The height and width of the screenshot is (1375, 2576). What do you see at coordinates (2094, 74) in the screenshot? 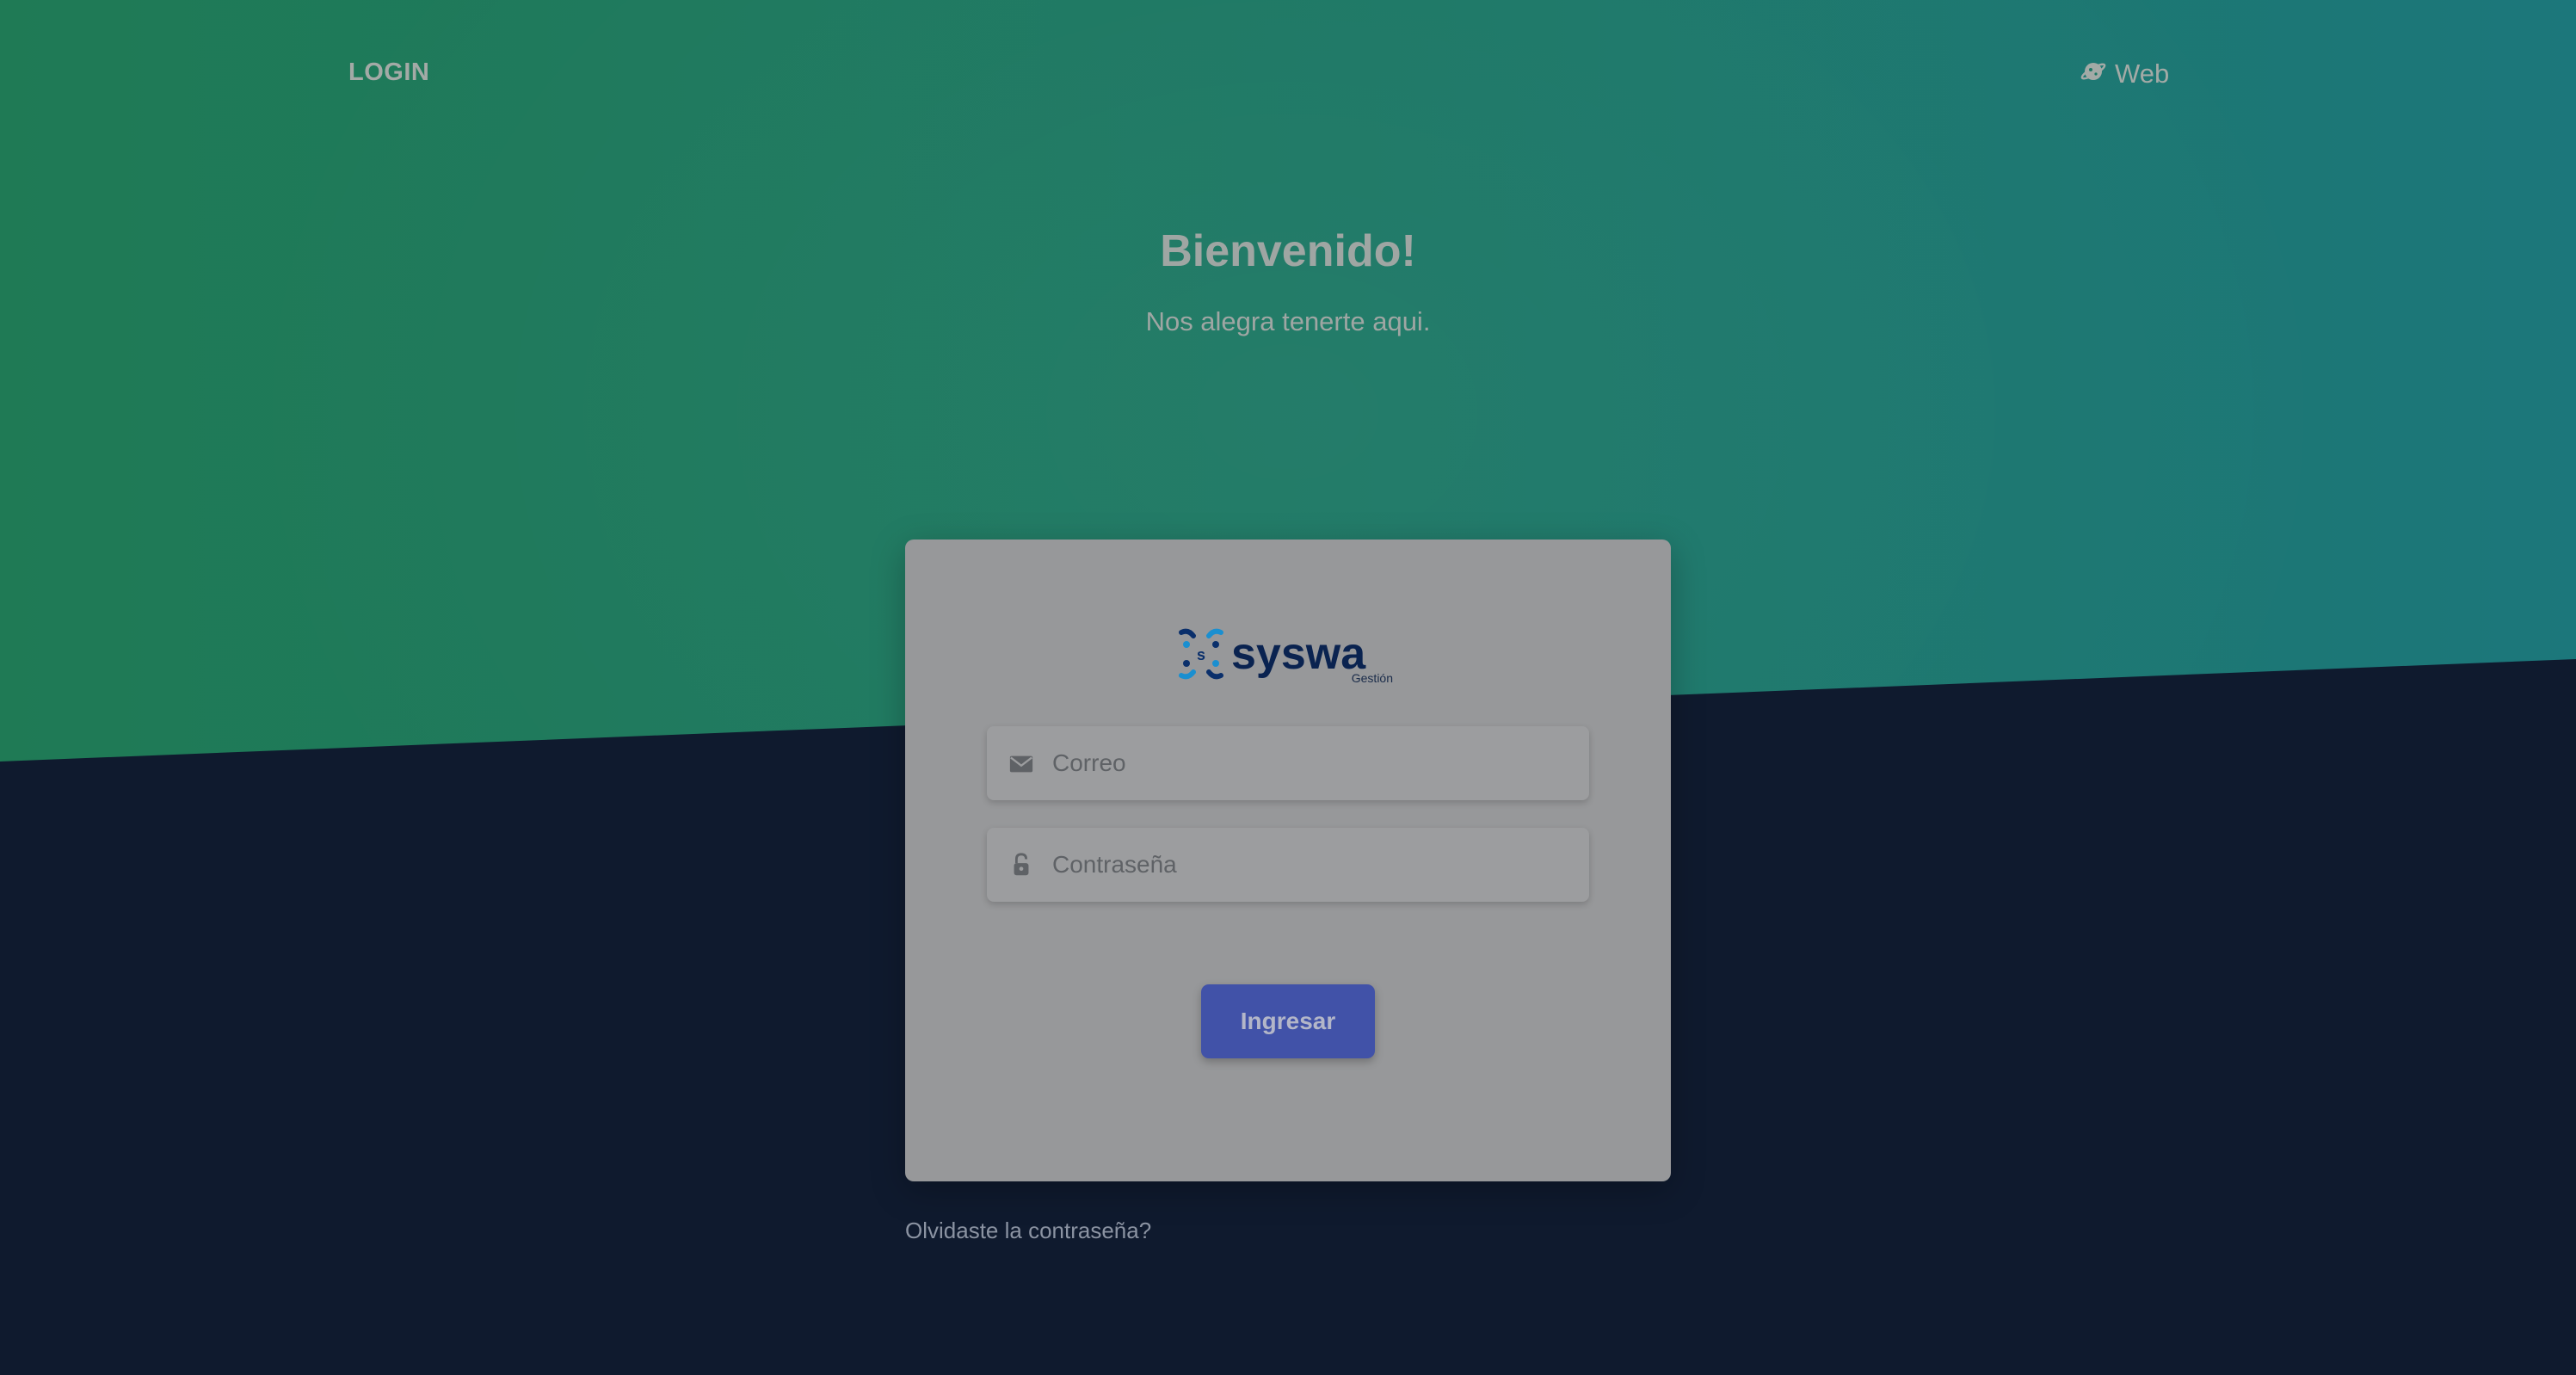
I see `planet-icon` at bounding box center [2094, 74].